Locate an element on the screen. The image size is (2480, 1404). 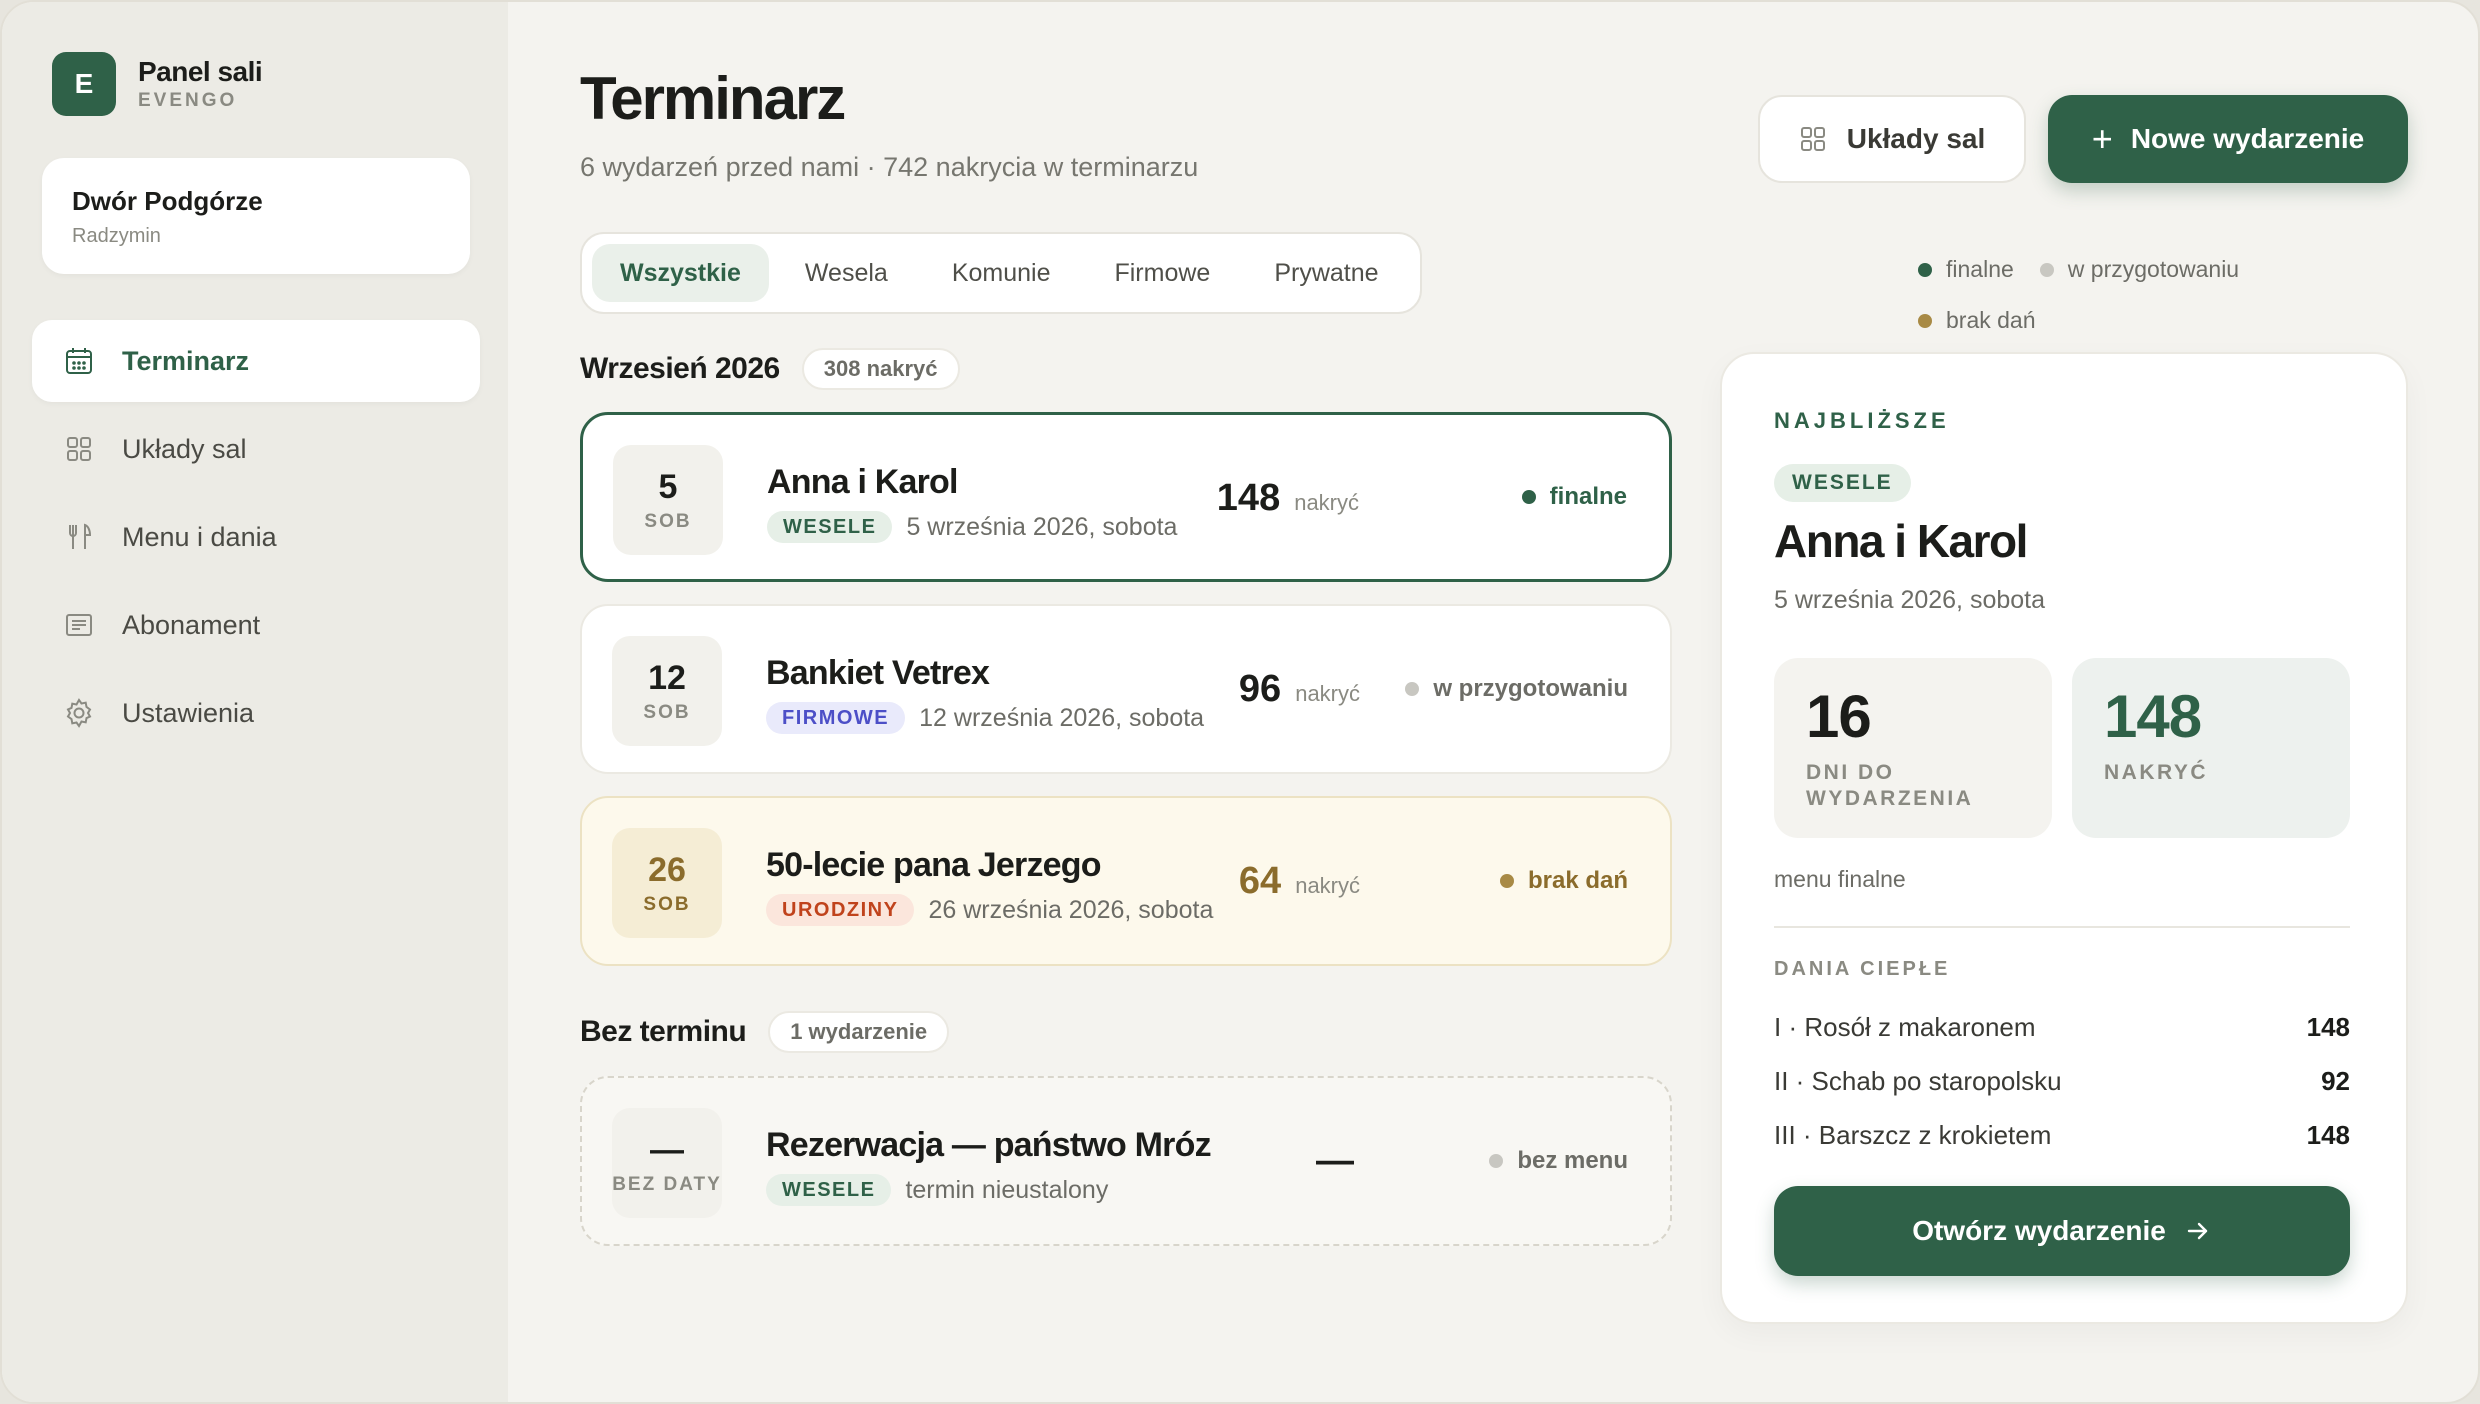
dishes-title: DANIA CIEPŁE is located at coordinates (1862, 969).